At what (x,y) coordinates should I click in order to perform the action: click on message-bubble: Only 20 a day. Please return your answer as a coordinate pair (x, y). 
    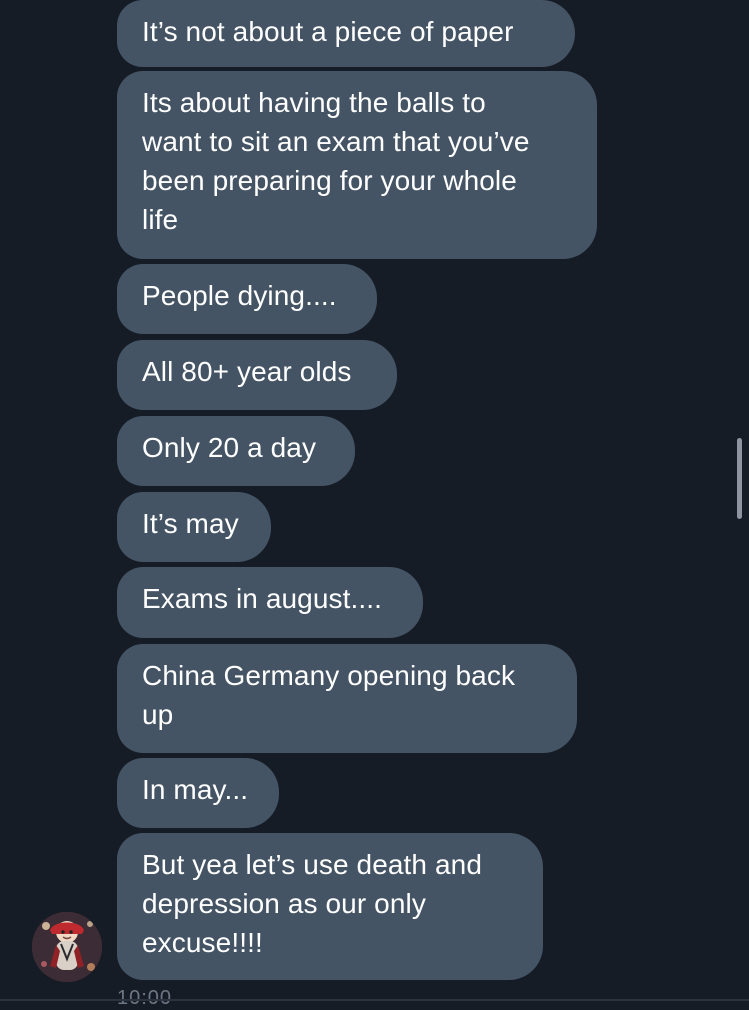
    Looking at the image, I should click on (236, 451).